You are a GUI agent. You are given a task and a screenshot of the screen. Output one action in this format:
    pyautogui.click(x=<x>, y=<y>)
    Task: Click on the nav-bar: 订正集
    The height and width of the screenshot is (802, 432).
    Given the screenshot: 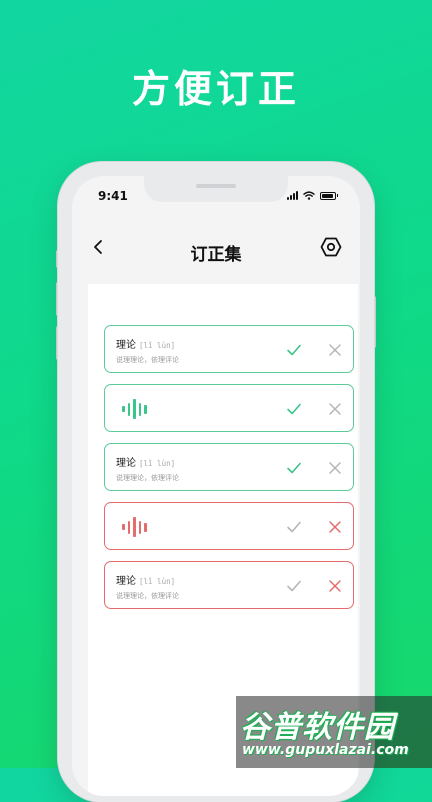 What is the action you would take?
    pyautogui.click(x=216, y=250)
    